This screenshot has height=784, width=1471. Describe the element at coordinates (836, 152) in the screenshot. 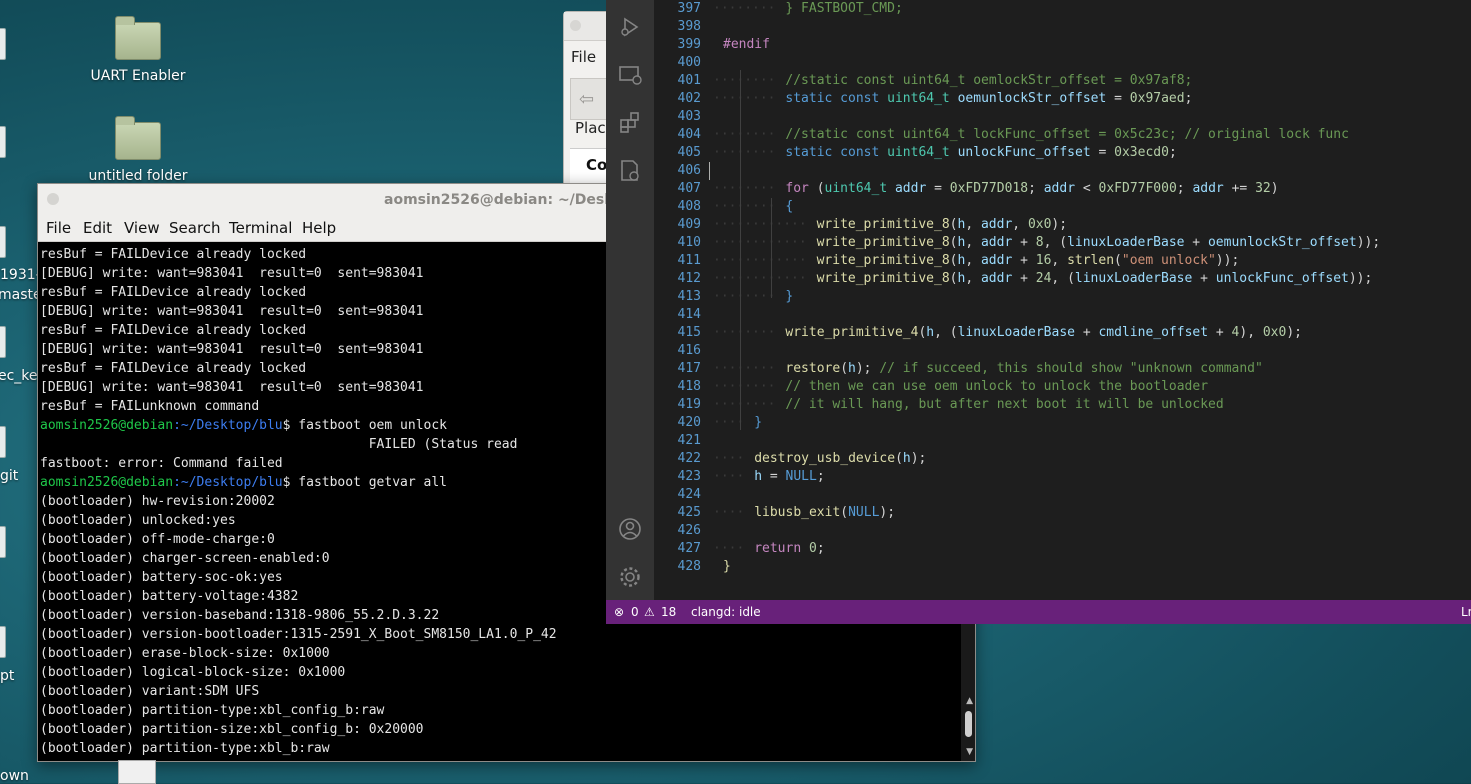

I see `code-token: static const` at that location.